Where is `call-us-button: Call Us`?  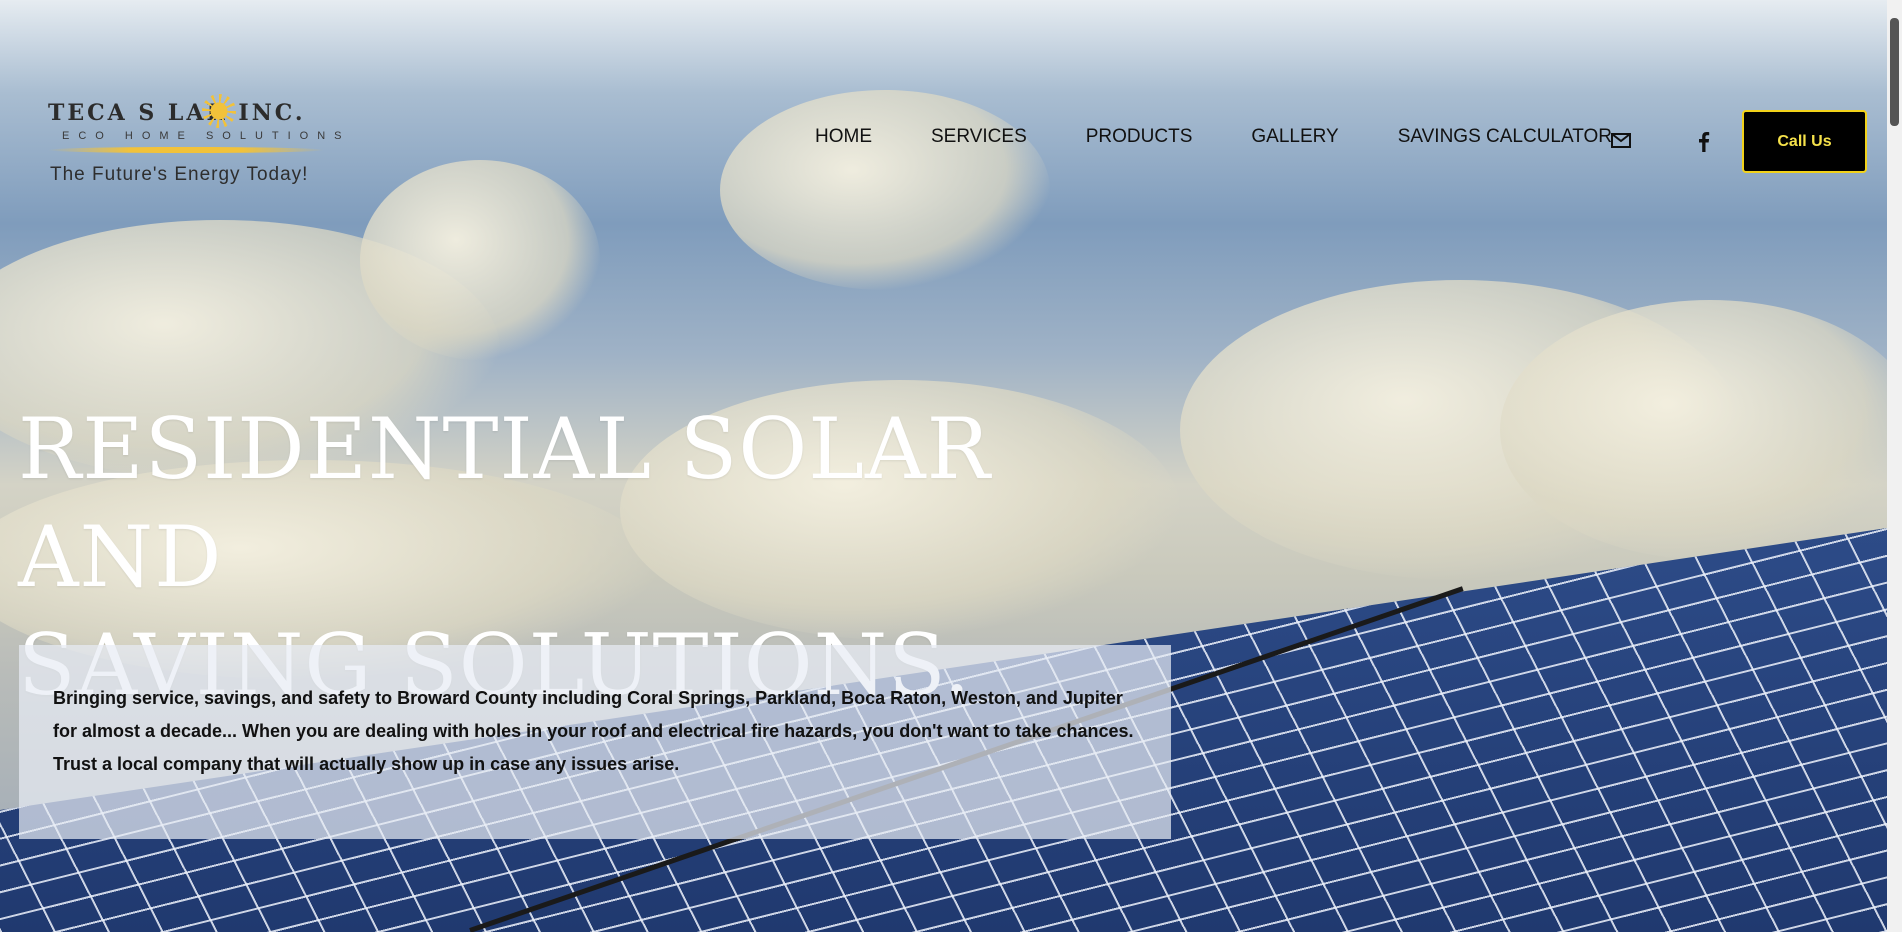 call-us-button: Call Us is located at coordinates (1804, 141).